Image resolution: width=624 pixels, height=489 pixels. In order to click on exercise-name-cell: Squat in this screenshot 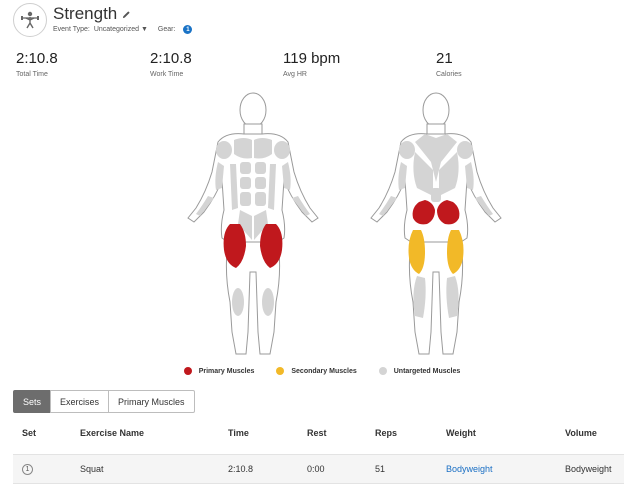, I will do `click(92, 469)`.